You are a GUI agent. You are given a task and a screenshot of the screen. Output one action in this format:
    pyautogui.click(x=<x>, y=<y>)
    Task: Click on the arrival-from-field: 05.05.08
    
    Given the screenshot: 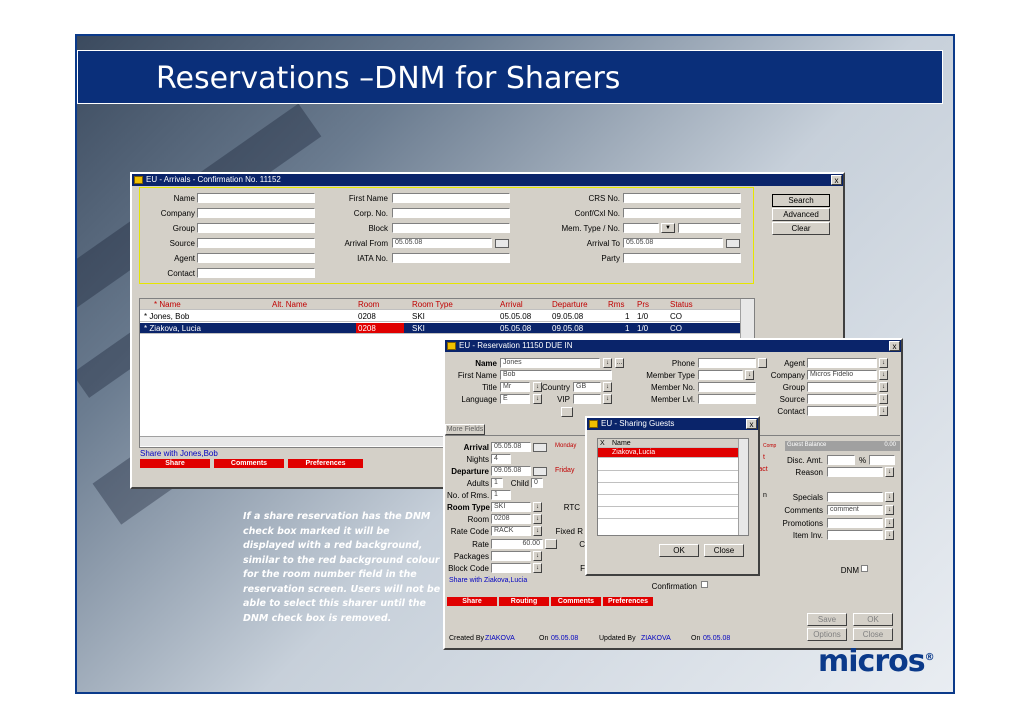 What is the action you would take?
    pyautogui.click(x=442, y=243)
    